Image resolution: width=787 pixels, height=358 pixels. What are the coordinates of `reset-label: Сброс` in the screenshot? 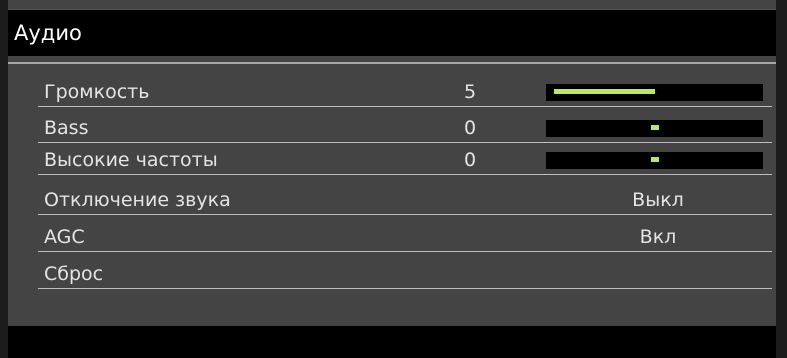 It's located at (74, 274).